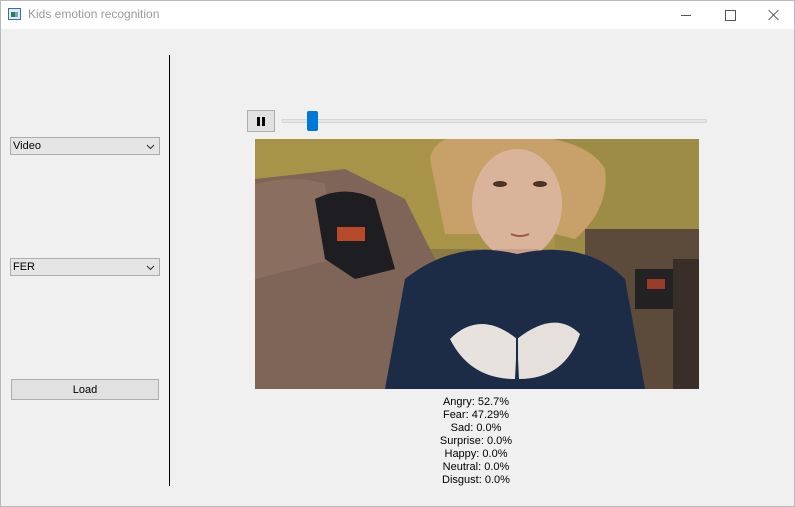 This screenshot has width=795, height=507. I want to click on close-icon, so click(774, 15).